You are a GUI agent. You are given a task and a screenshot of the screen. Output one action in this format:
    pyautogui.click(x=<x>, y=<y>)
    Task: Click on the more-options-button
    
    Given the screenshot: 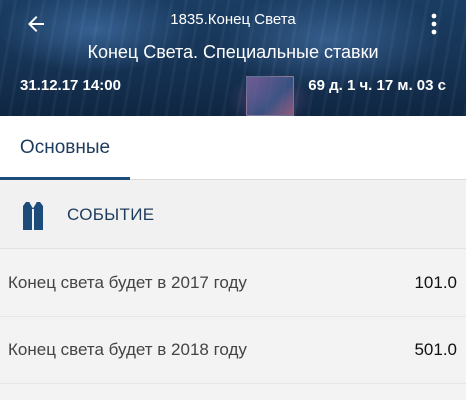 What is the action you would take?
    pyautogui.click(x=434, y=24)
    